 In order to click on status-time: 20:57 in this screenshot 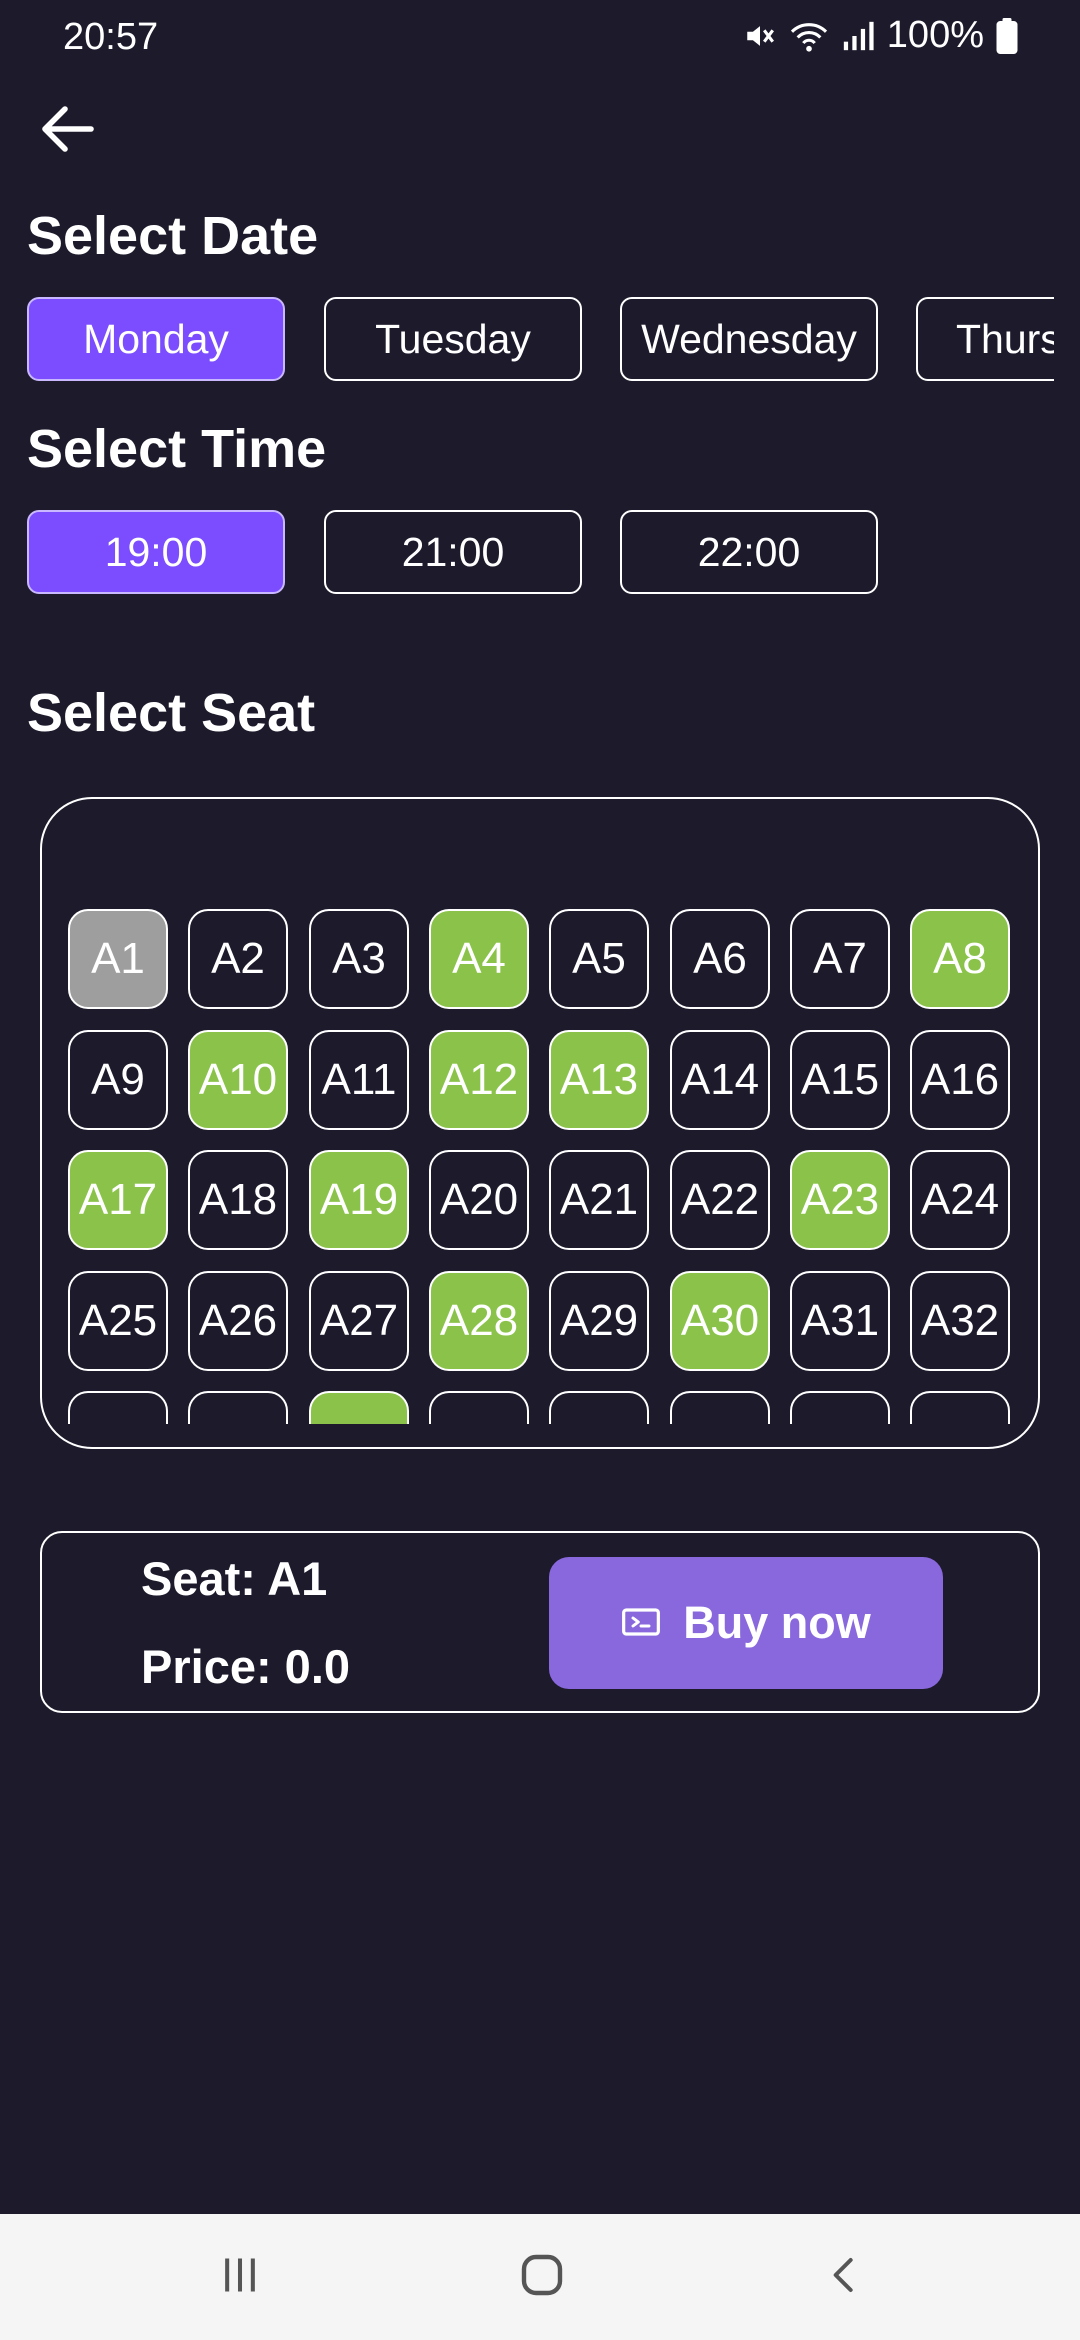, I will do `click(111, 37)`.